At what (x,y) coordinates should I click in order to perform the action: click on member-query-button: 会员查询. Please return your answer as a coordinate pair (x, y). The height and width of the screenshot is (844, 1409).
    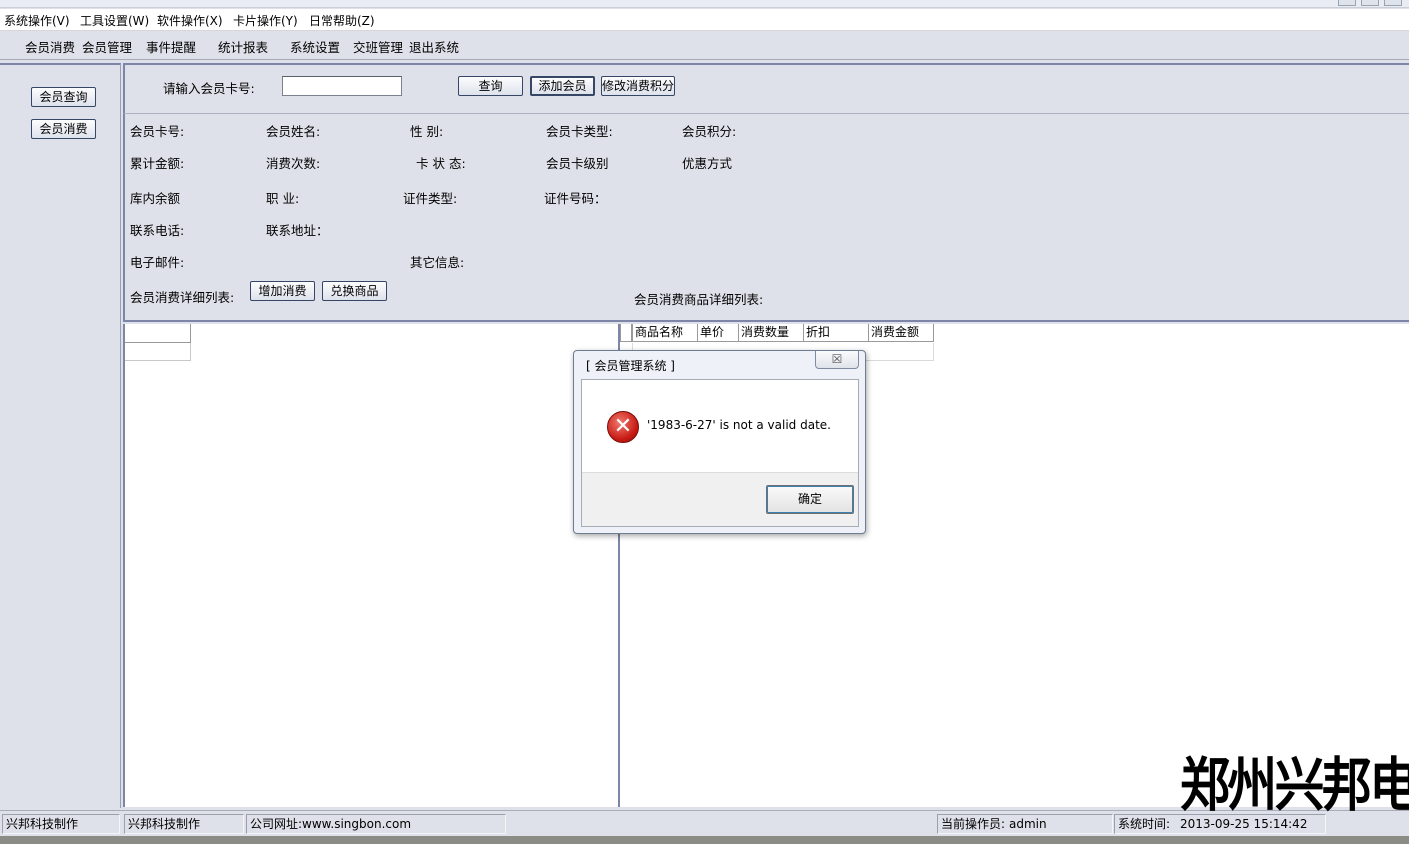
    Looking at the image, I should click on (63, 97).